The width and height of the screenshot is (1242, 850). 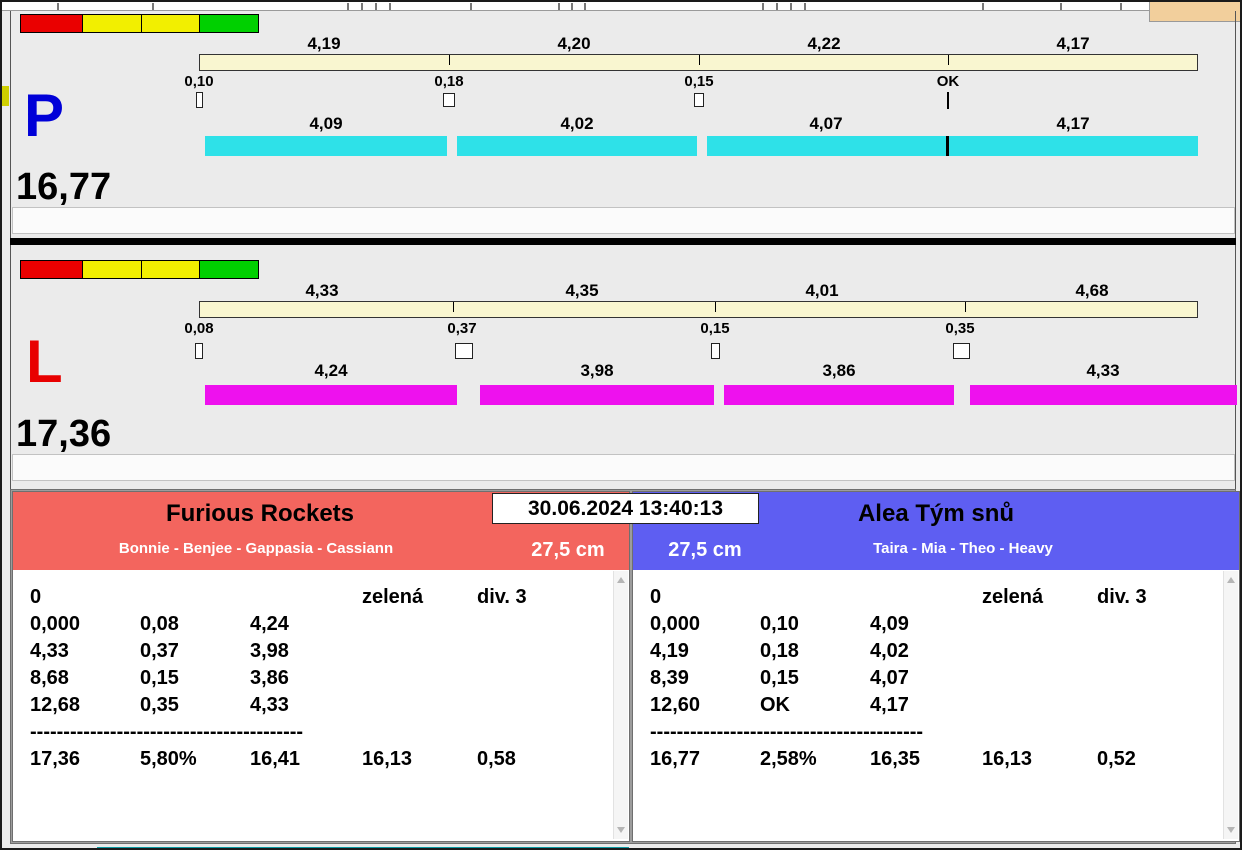 What do you see at coordinates (331, 370) in the screenshot?
I see `run-time-label: 4,24` at bounding box center [331, 370].